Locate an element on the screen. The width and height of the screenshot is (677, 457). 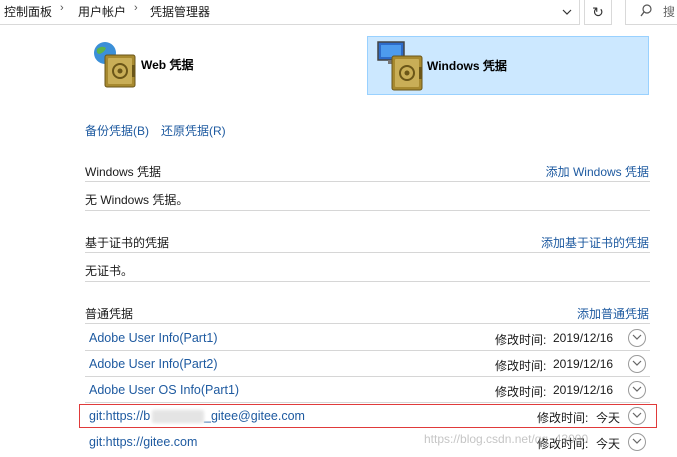
address-bar: 控制面板 › 用户帐户 › 凭据管理器 ↻ 搜 is located at coordinates (338, 13).